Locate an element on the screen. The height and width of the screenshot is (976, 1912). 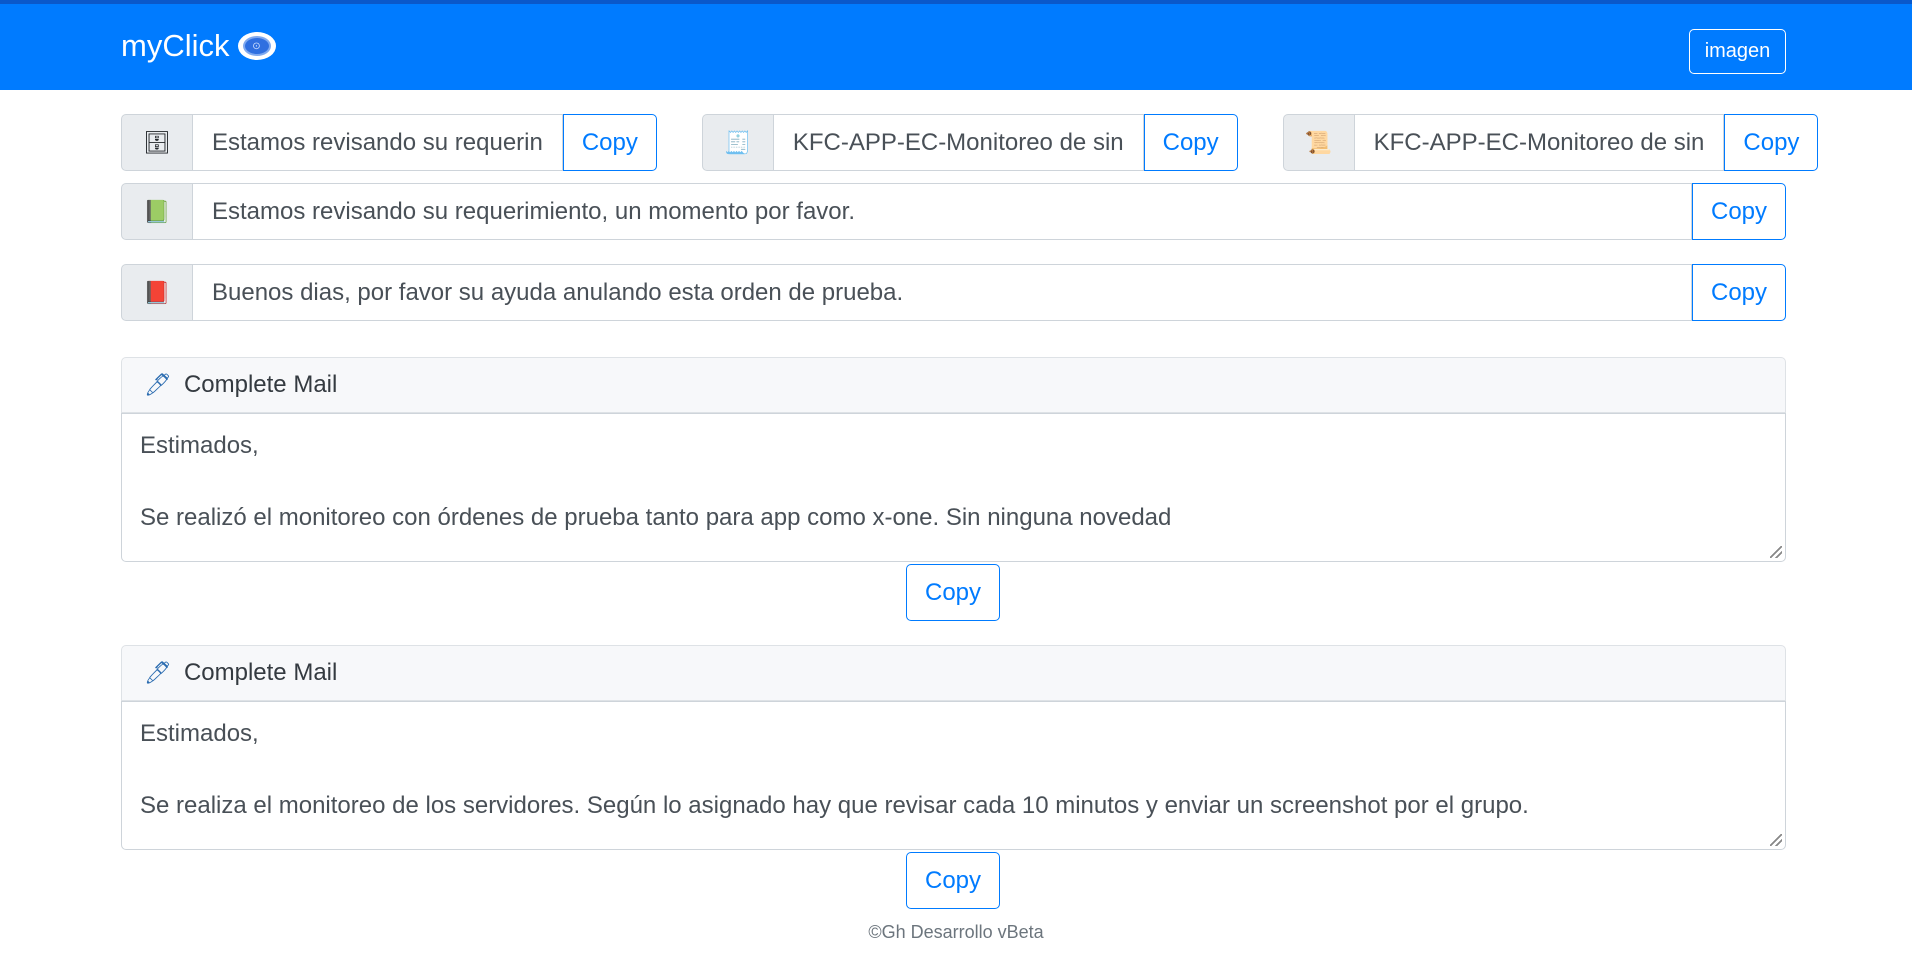
quick-field-input: Estamos revisando su requerin is located at coordinates (378, 142).